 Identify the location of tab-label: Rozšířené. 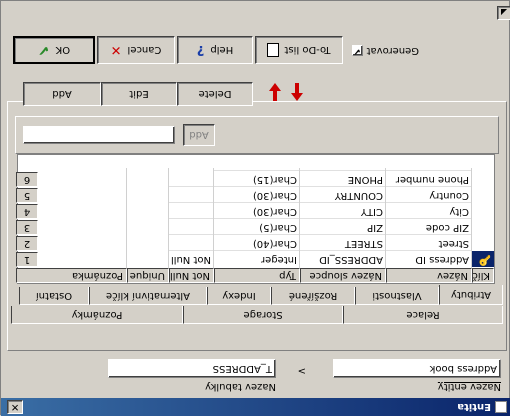
(313, 295).